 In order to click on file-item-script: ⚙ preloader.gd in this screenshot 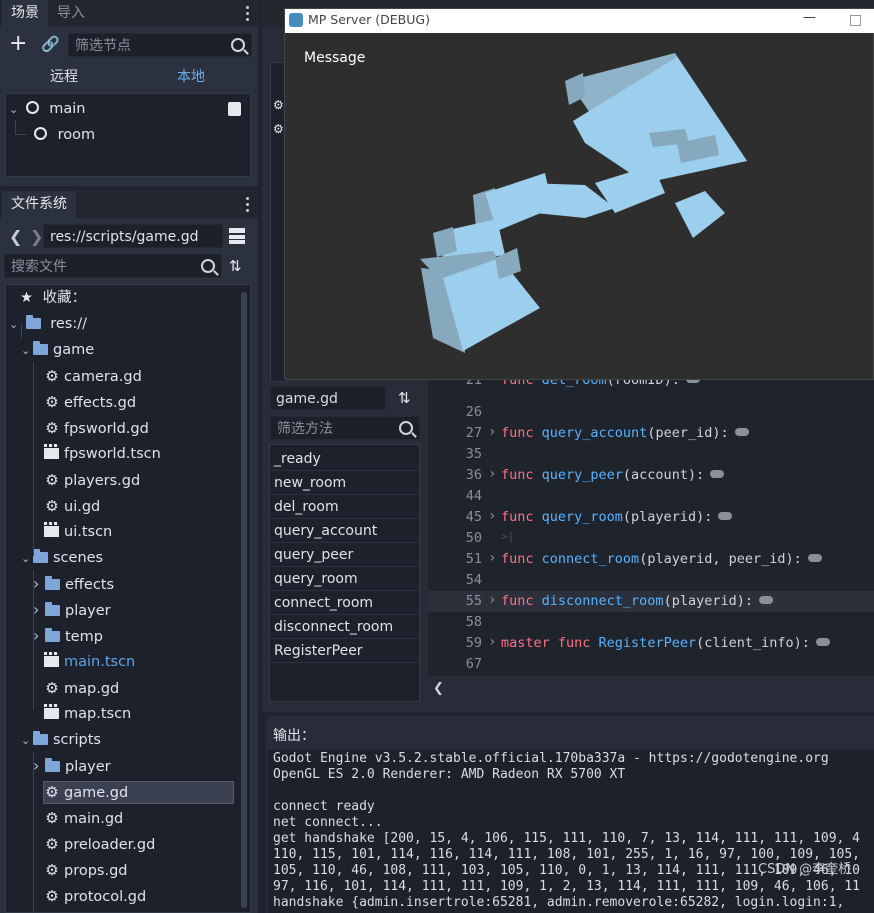, I will do `click(99, 844)`.